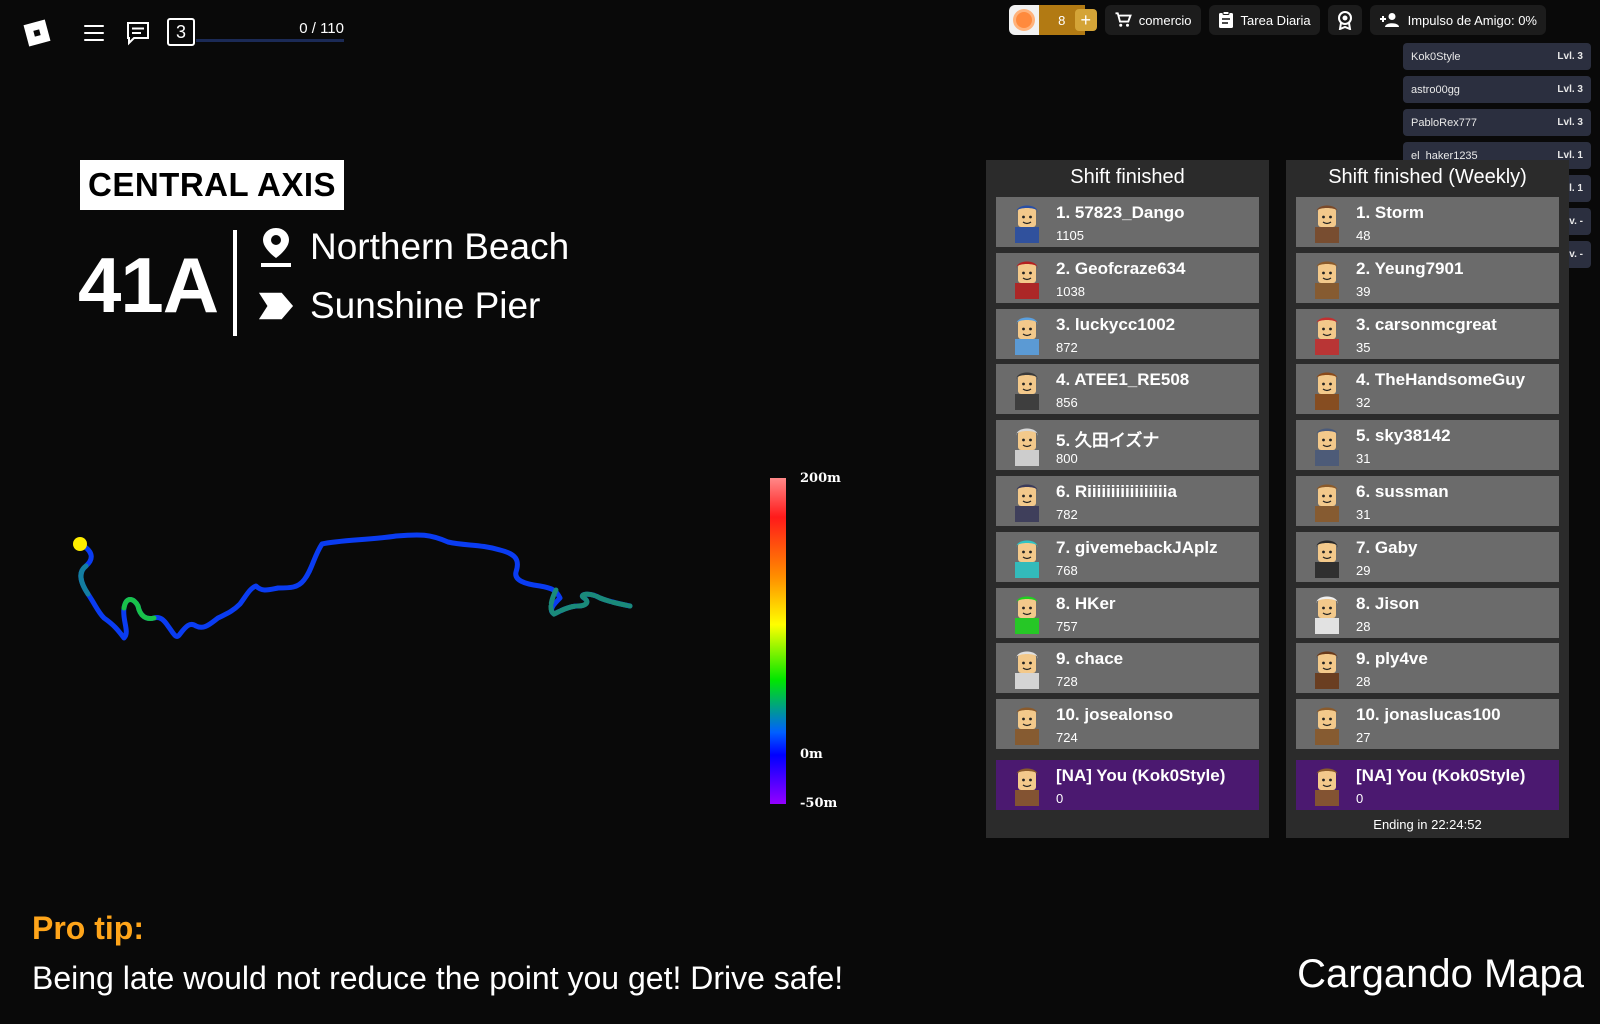  I want to click on leaderboard-player-score: 31, so click(1363, 459).